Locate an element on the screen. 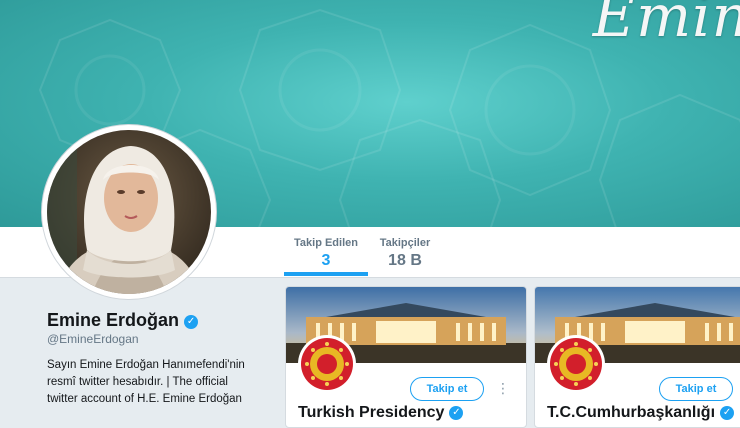  card-account-name: Turkish Presidency ✓ is located at coordinates (381, 413).